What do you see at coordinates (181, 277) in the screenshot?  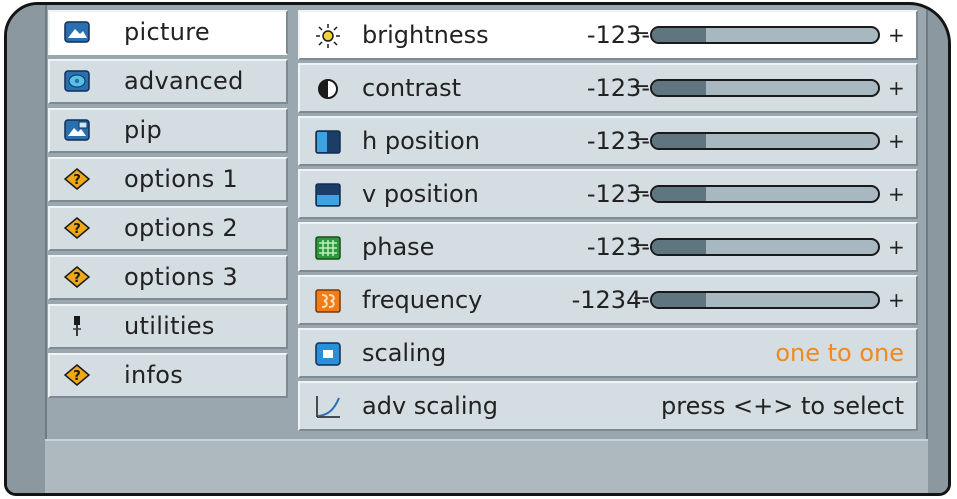 I see `menu-label-options-3: options 3` at bounding box center [181, 277].